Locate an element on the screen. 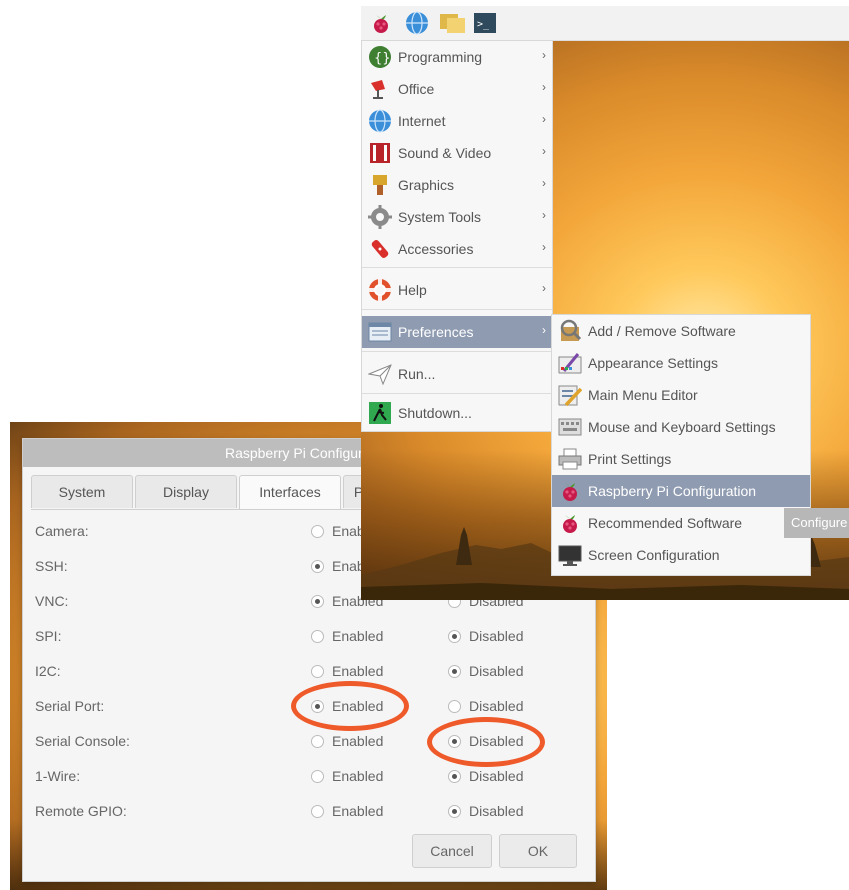  office-icon is located at coordinates (378, 89).